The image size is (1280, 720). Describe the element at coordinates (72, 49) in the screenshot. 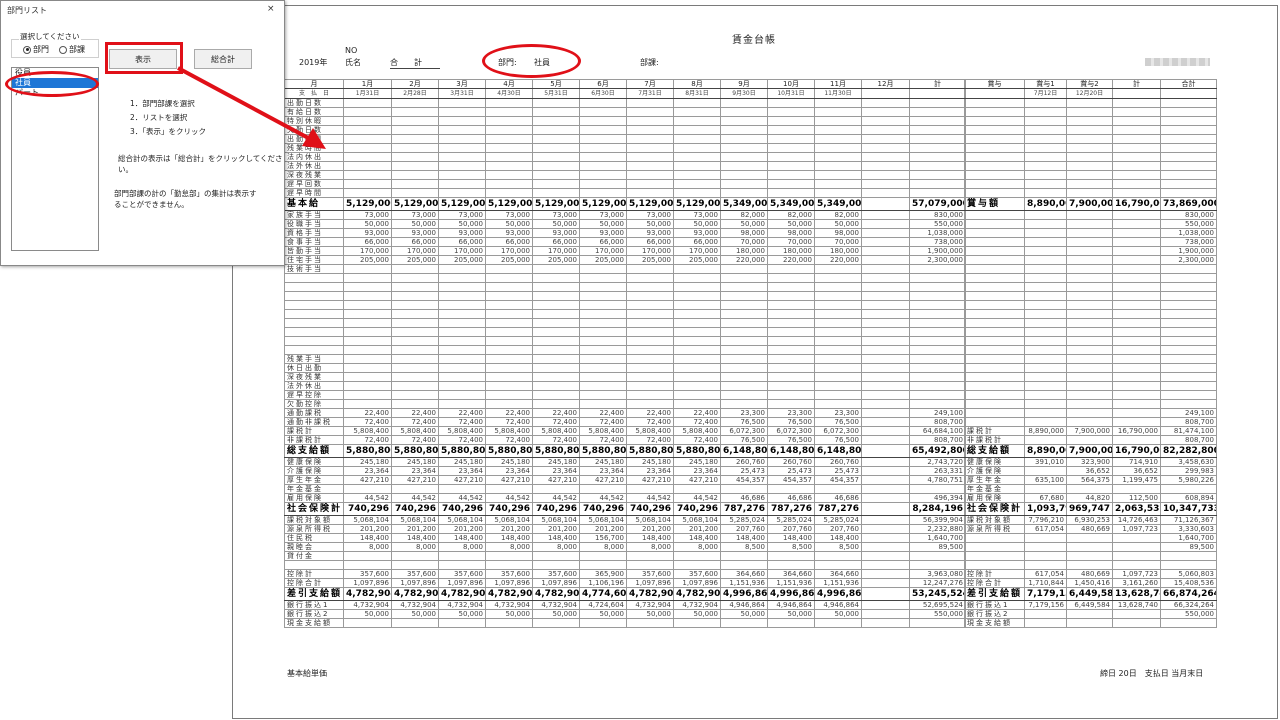

I see `radio-section: 部課` at that location.